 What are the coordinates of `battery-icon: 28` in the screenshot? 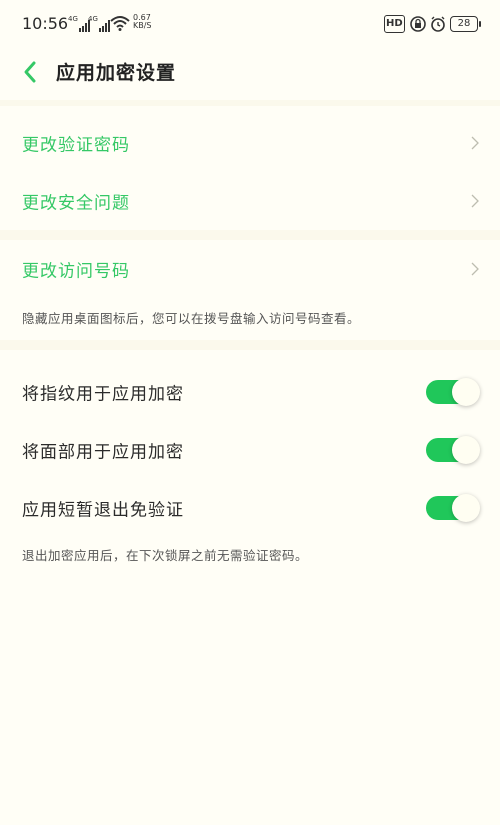 It's located at (465, 24).